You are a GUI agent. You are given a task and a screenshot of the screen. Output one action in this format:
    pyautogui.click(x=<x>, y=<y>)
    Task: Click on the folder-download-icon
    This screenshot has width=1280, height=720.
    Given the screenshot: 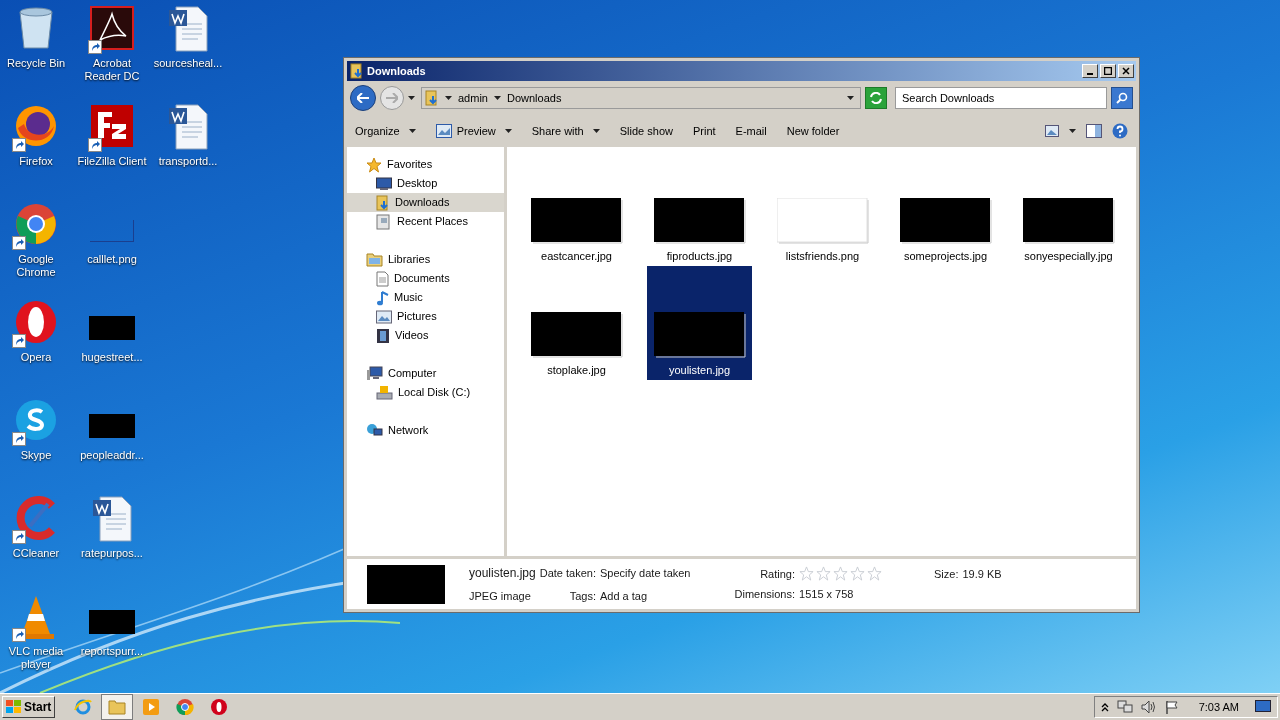 What is the action you would take?
    pyautogui.click(x=383, y=202)
    